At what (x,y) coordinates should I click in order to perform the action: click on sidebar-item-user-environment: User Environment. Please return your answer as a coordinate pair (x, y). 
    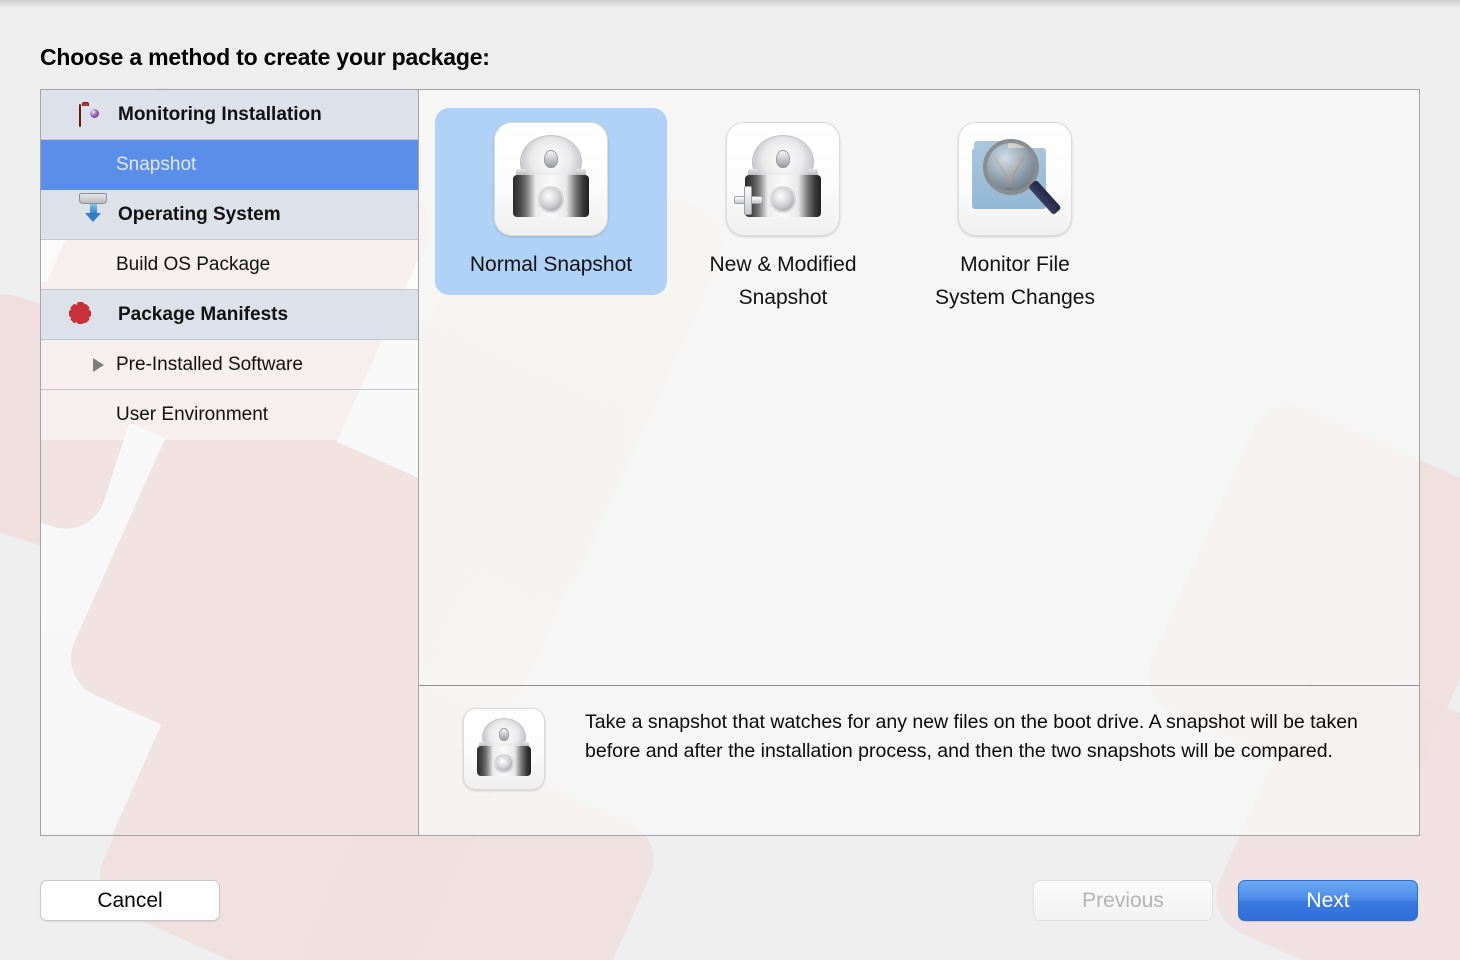
    Looking at the image, I should click on (229, 415).